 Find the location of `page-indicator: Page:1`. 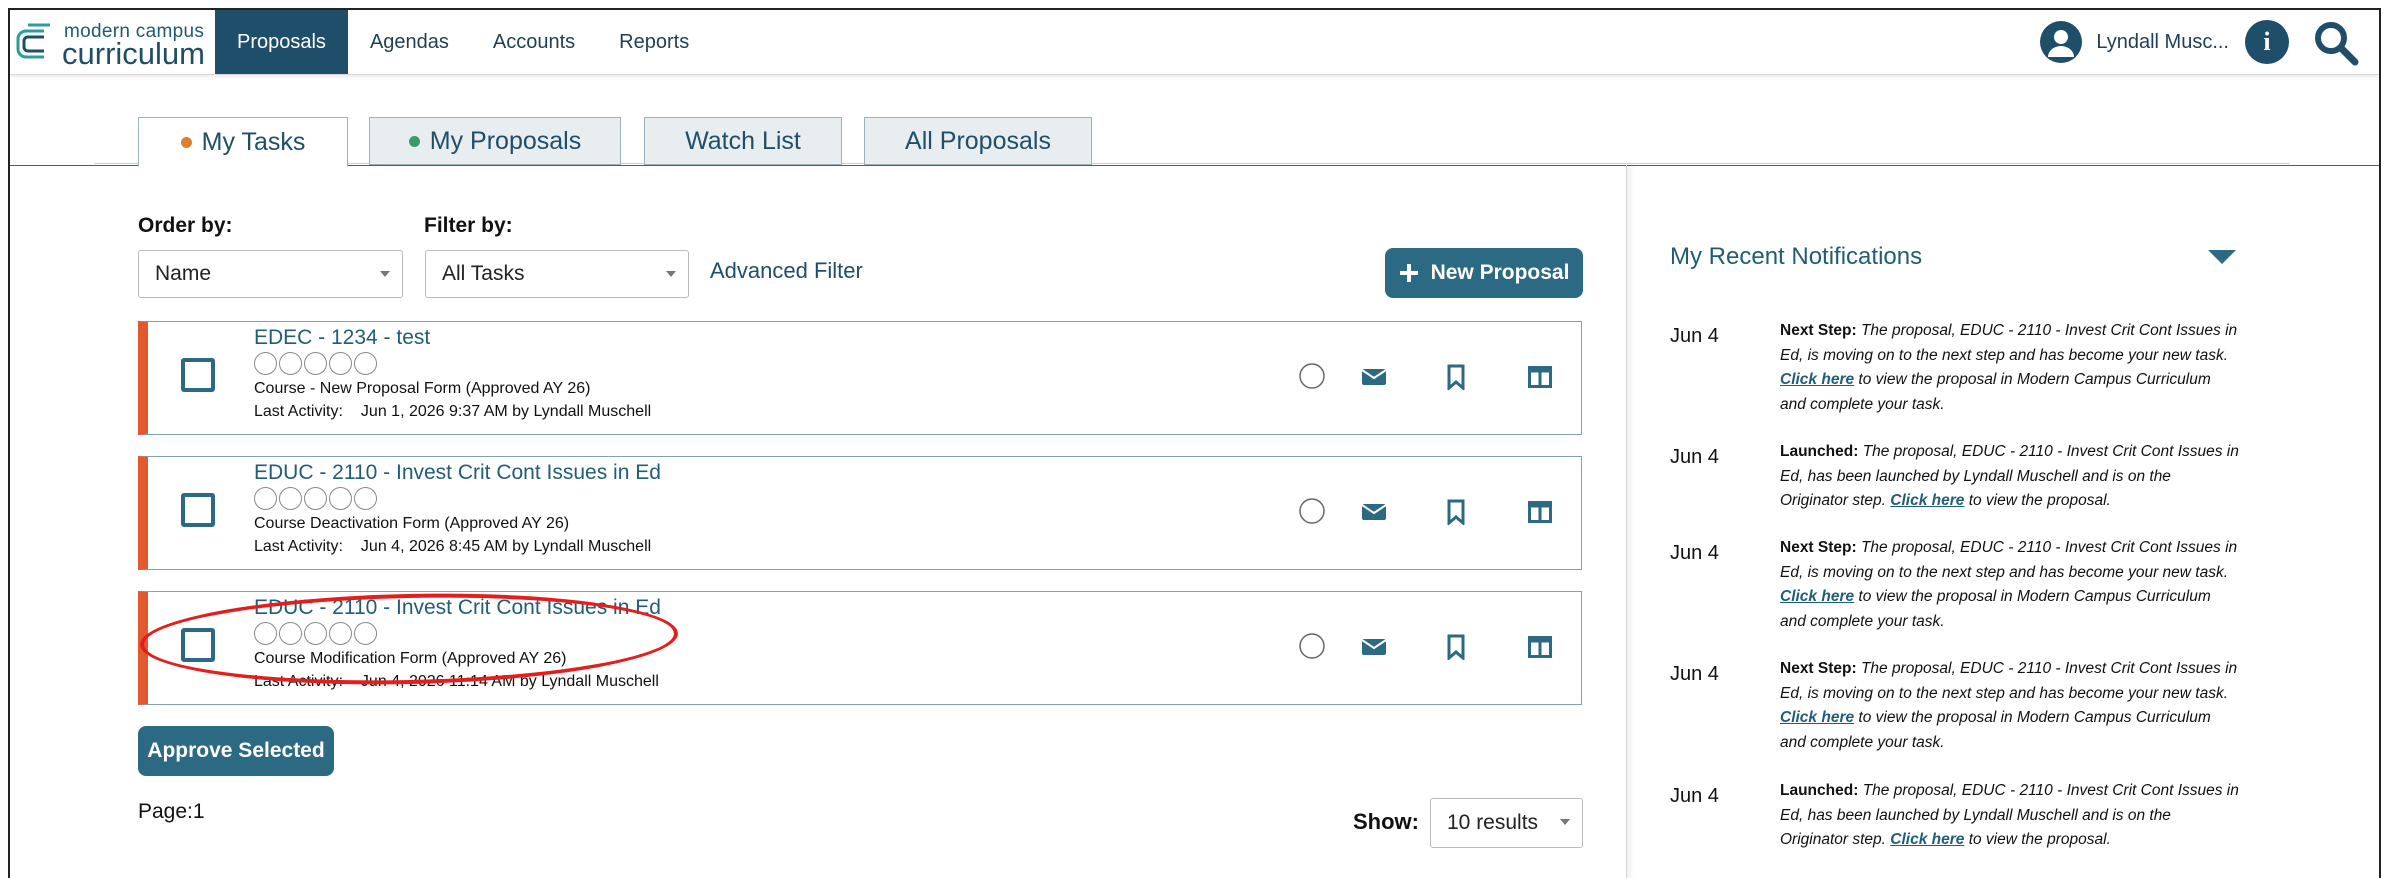

page-indicator: Page:1 is located at coordinates (171, 811).